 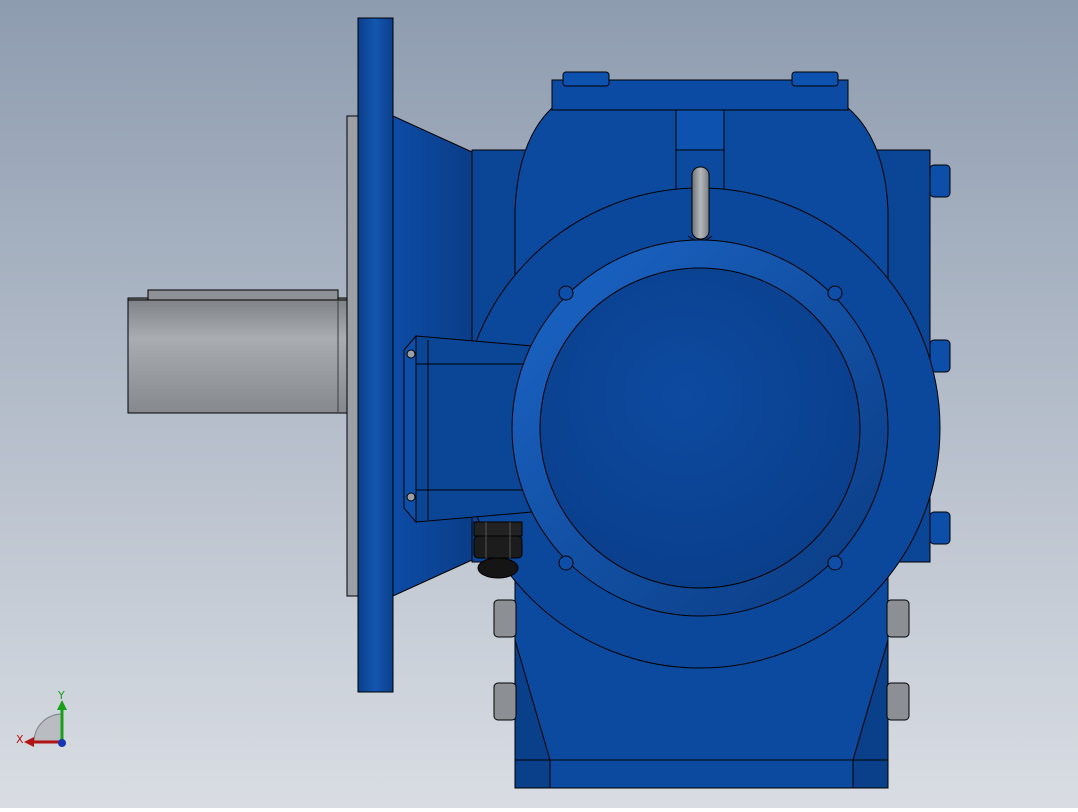 I want to click on cover-bolt-right, so click(x=815, y=79).